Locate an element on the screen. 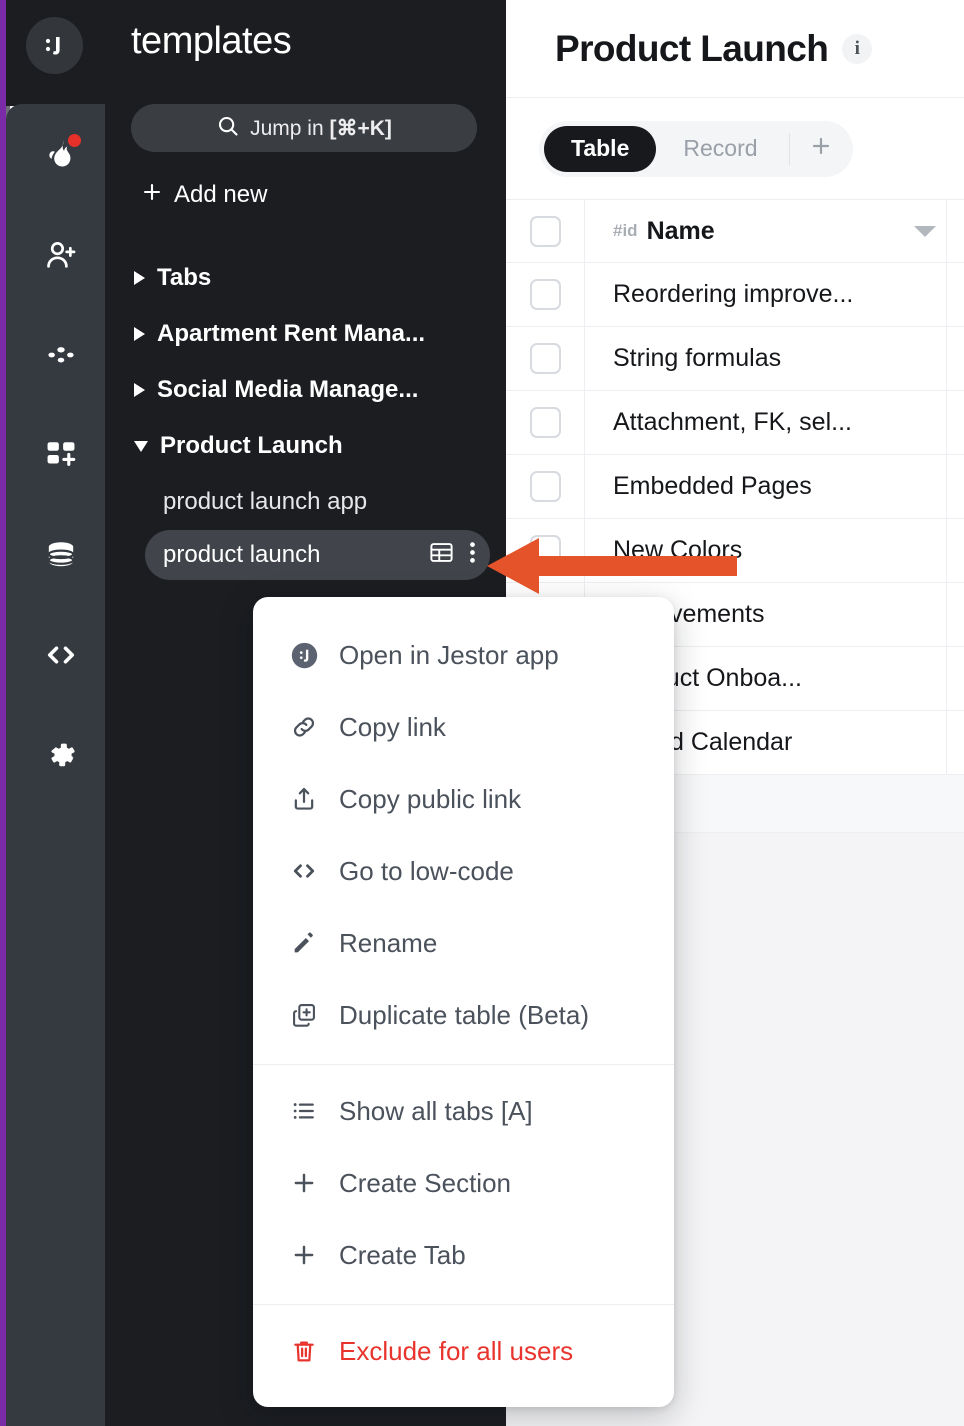 The image size is (964, 1426). workspace-avatar is located at coordinates (54, 45).